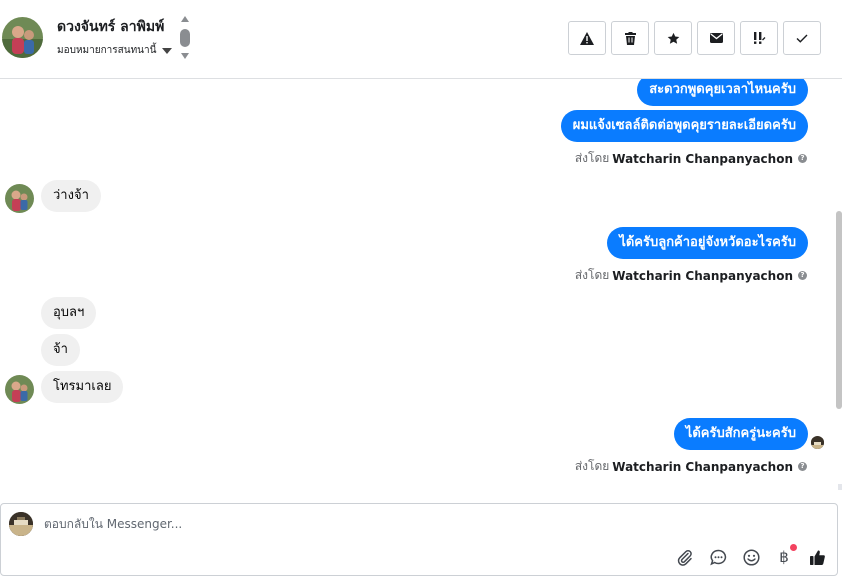 The width and height of the screenshot is (842, 579). I want to click on saved-reply-icon, so click(717, 557).